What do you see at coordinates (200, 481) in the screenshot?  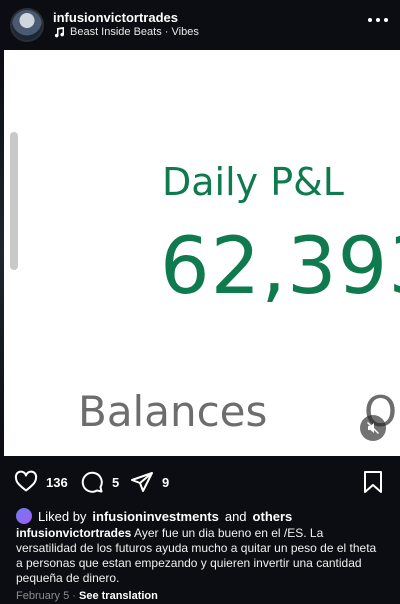 I see `action-bar: 136 5 9` at bounding box center [200, 481].